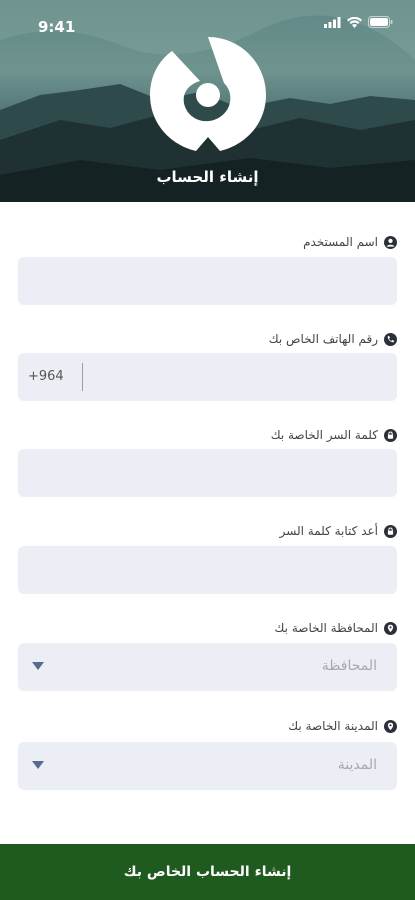 The width and height of the screenshot is (415, 900). I want to click on password-input, so click(207, 473).